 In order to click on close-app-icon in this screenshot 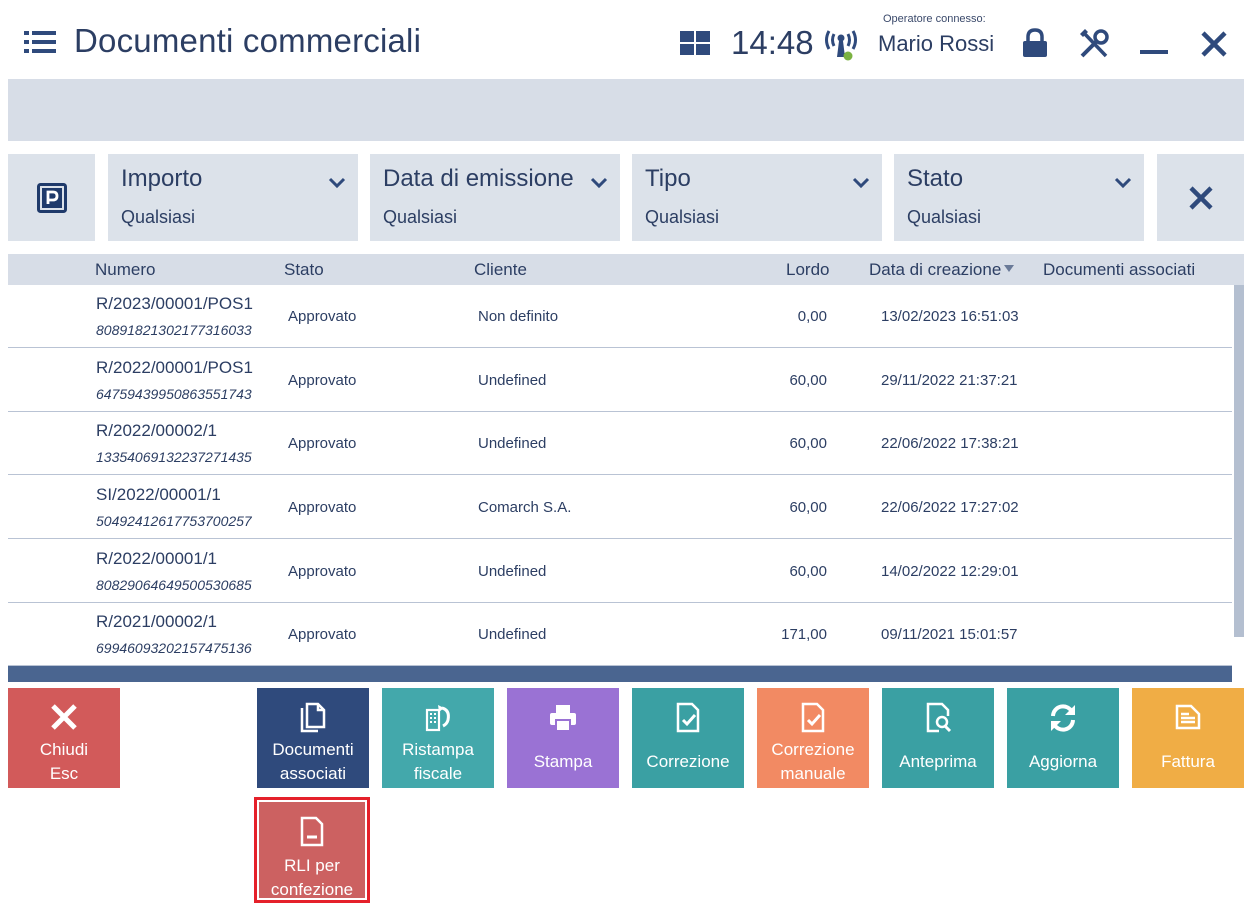, I will do `click(1214, 44)`.